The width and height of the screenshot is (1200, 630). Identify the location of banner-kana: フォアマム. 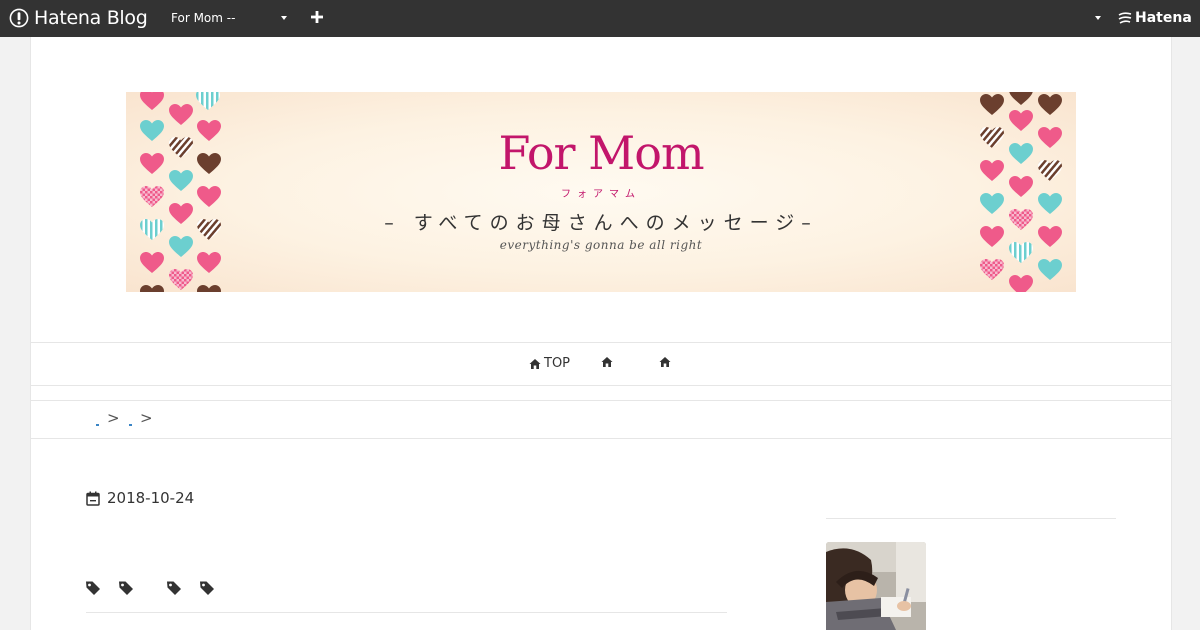
(601, 194).